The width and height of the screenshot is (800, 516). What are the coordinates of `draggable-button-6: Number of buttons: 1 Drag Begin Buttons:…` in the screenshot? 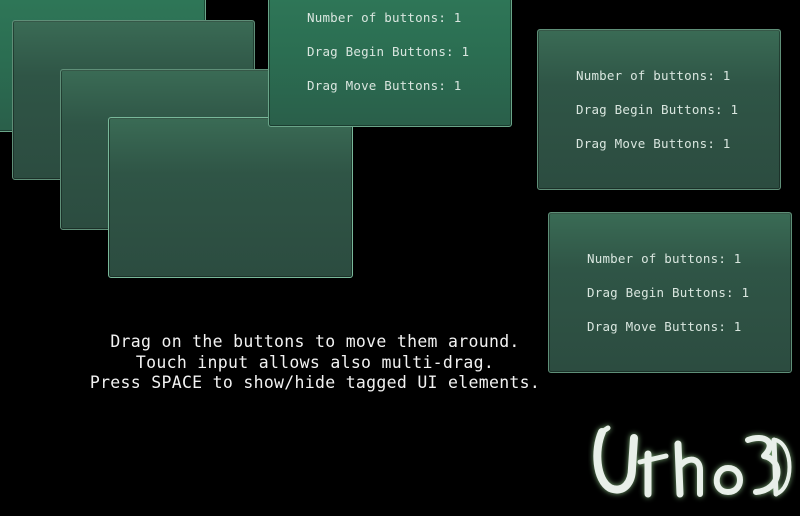 It's located at (659, 109).